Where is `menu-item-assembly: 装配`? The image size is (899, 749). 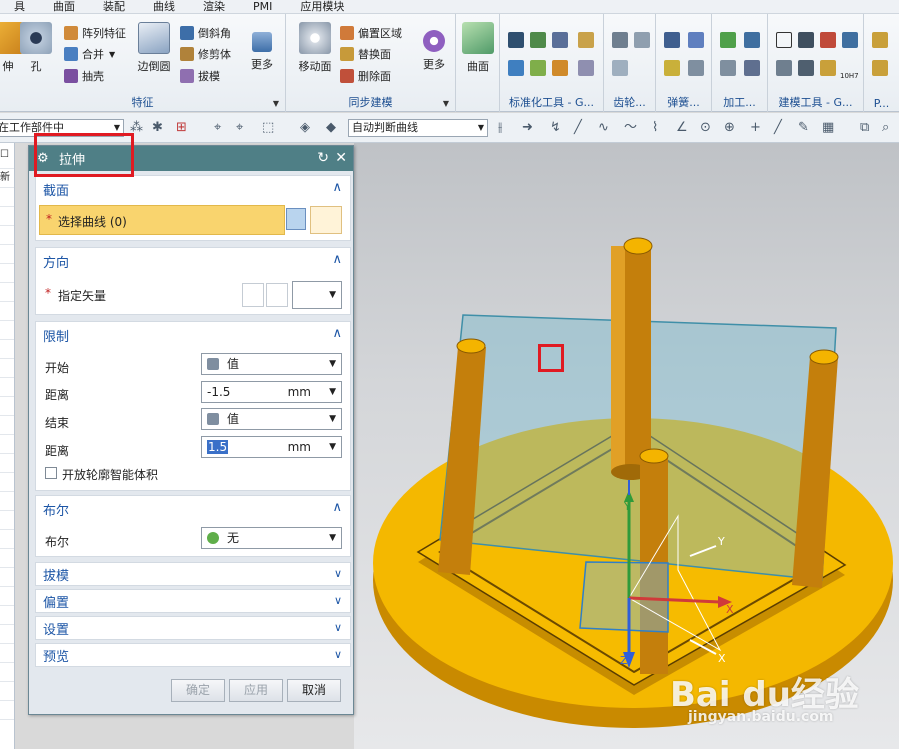
menu-item-assembly: 装配 is located at coordinates (114, 7).